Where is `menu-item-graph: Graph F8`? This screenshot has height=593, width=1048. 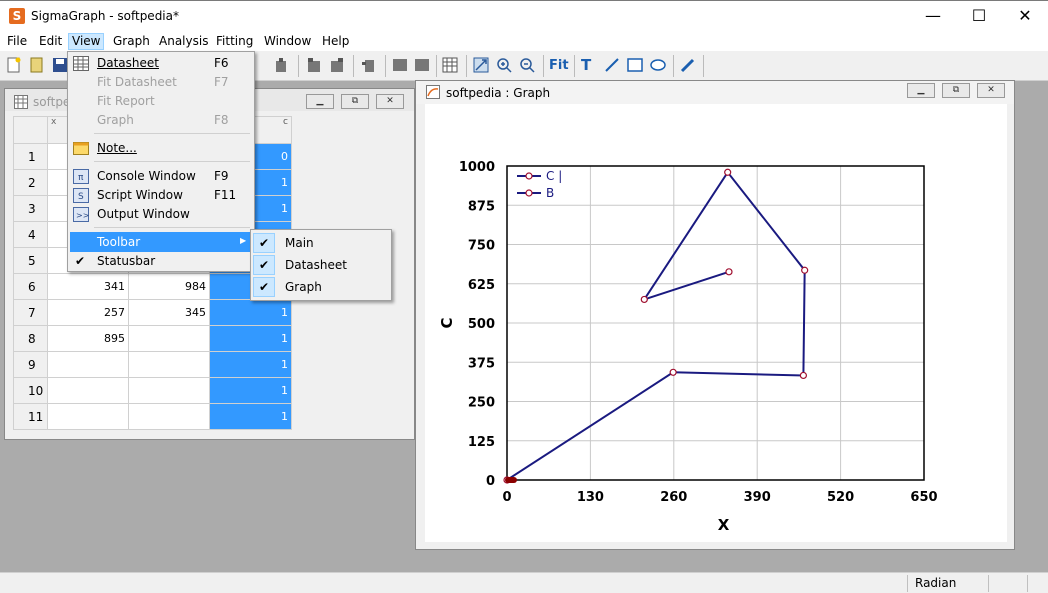
menu-item-graph: Graph F8 is located at coordinates (161, 120).